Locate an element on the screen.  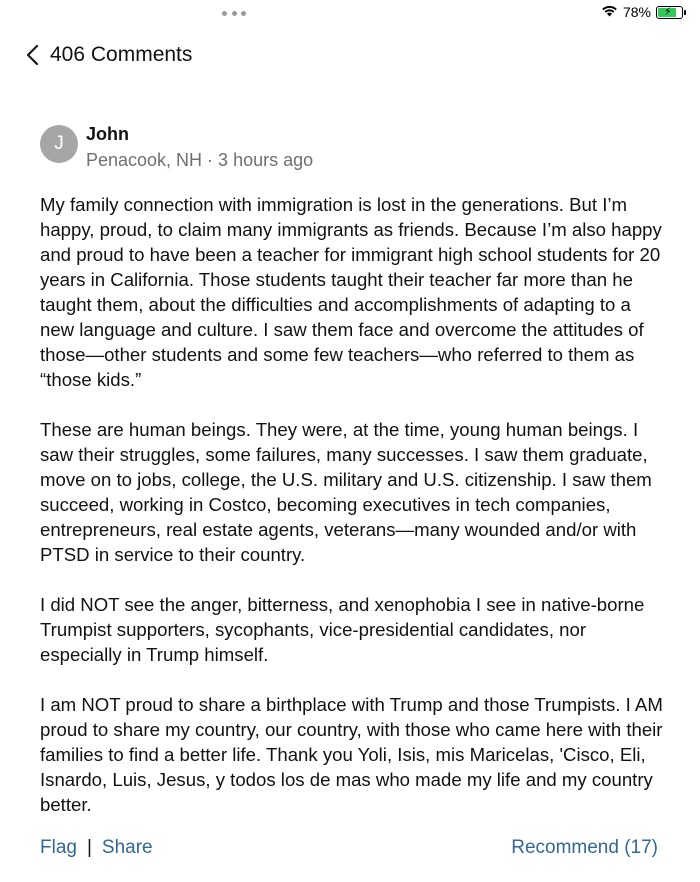
battery-icon: ⚡ is located at coordinates (669, 12).